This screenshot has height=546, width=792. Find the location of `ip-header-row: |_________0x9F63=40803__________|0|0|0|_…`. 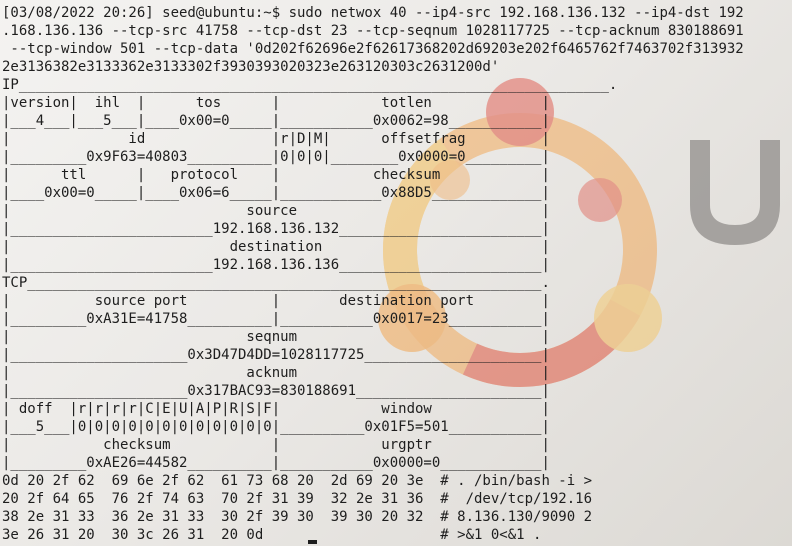

ip-header-row: |_________0x9F63=40803__________|0|0|0|_… is located at coordinates (276, 157).